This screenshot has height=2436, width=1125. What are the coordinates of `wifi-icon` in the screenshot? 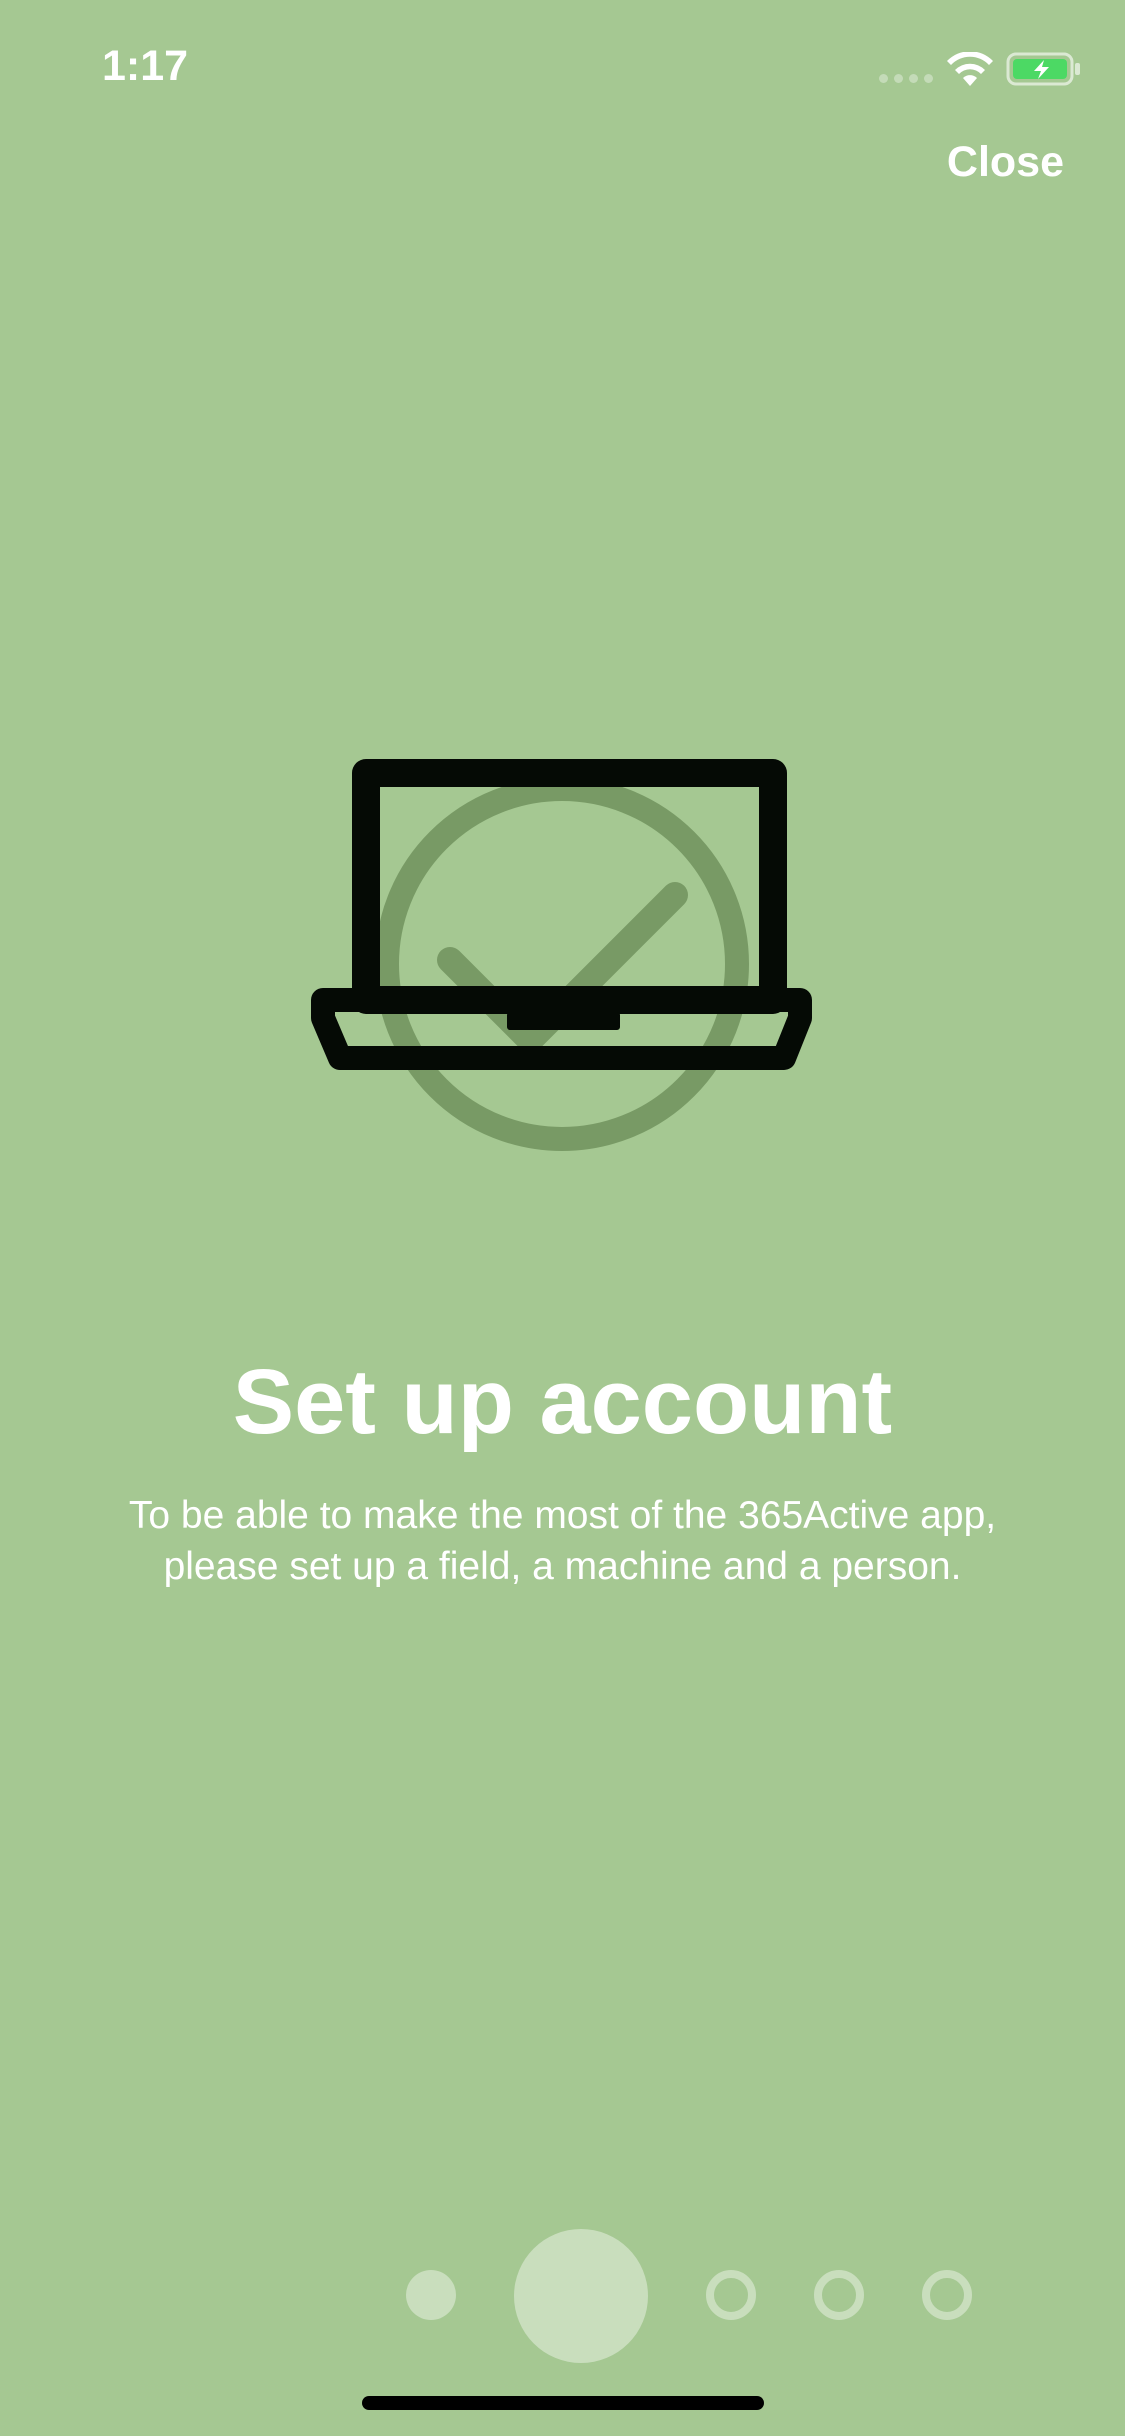 It's located at (970, 69).